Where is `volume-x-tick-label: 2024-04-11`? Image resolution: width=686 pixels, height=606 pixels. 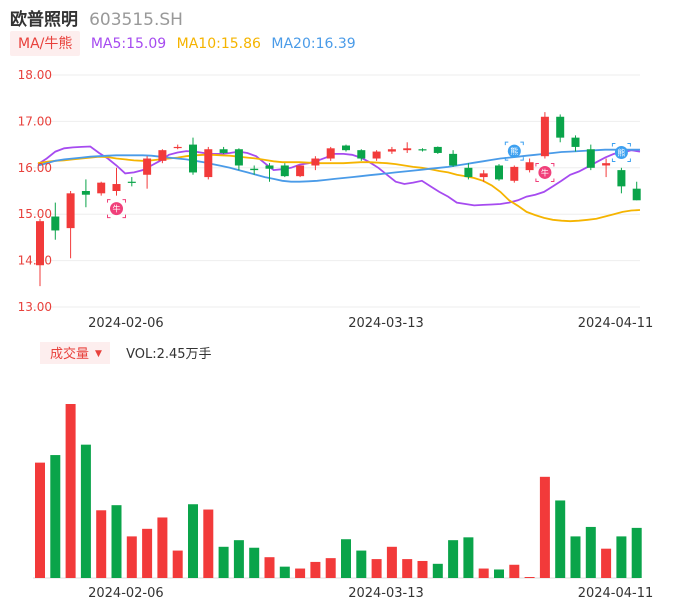
volume-x-tick-label: 2024-04-11 is located at coordinates (616, 593).